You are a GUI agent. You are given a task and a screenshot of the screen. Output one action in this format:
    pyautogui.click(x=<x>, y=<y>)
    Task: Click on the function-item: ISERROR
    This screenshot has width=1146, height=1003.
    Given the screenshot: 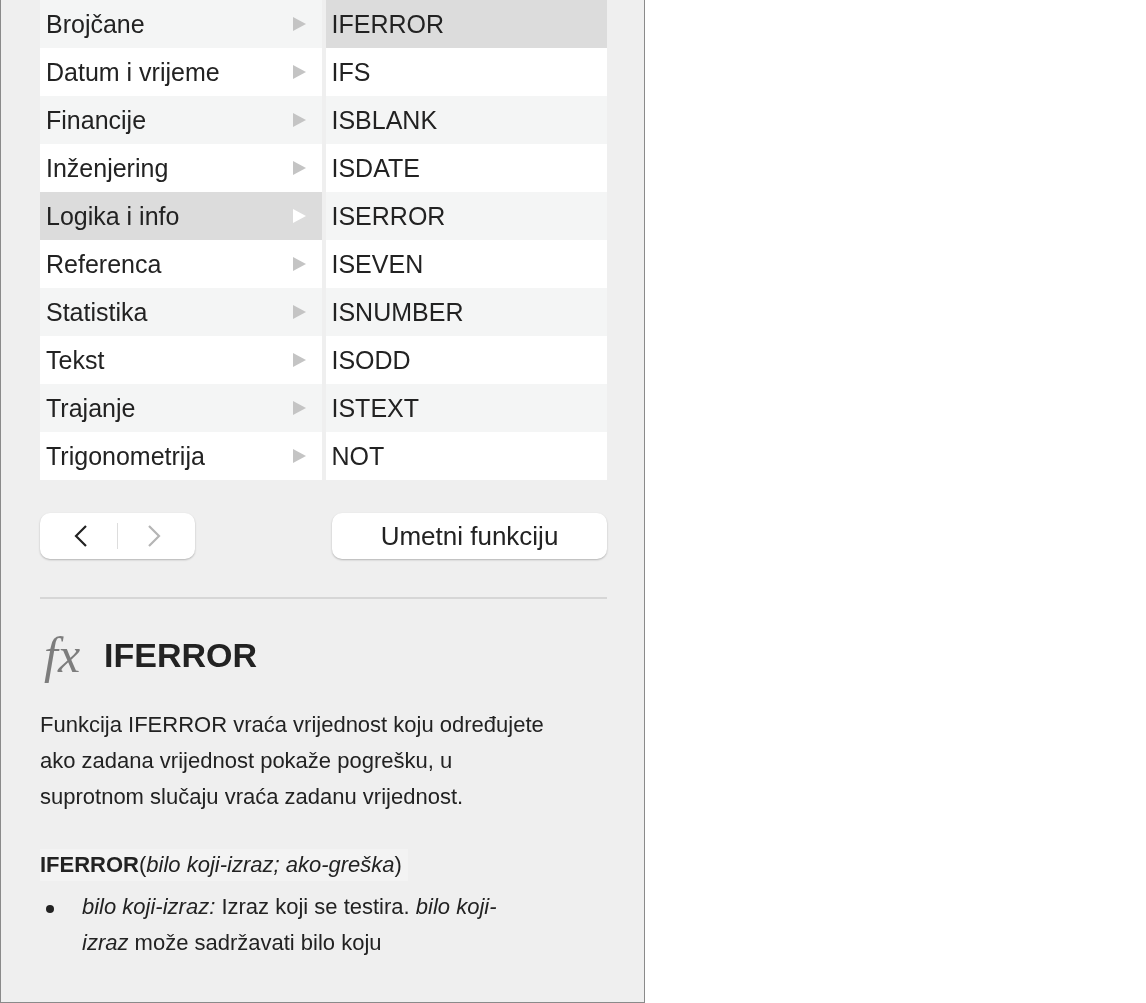 What is the action you would take?
    pyautogui.click(x=466, y=216)
    